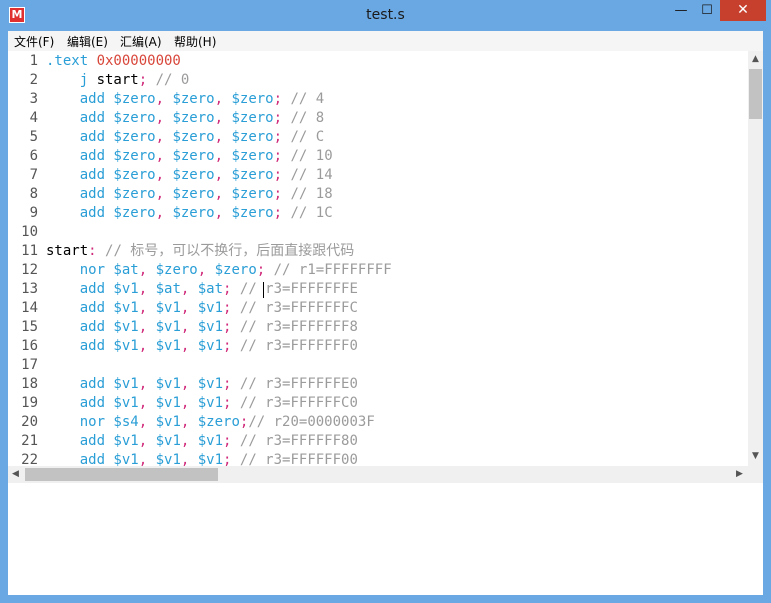  What do you see at coordinates (33, 99) in the screenshot?
I see `line-number: 3` at bounding box center [33, 99].